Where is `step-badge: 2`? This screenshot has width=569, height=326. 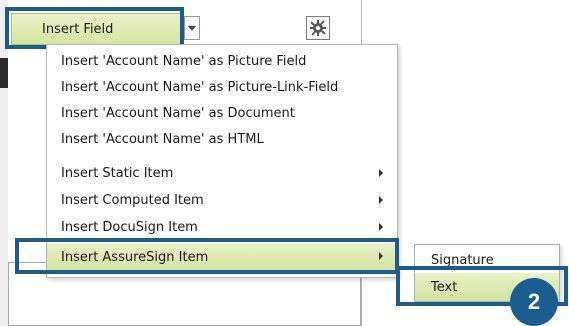
step-badge: 2 is located at coordinates (534, 302).